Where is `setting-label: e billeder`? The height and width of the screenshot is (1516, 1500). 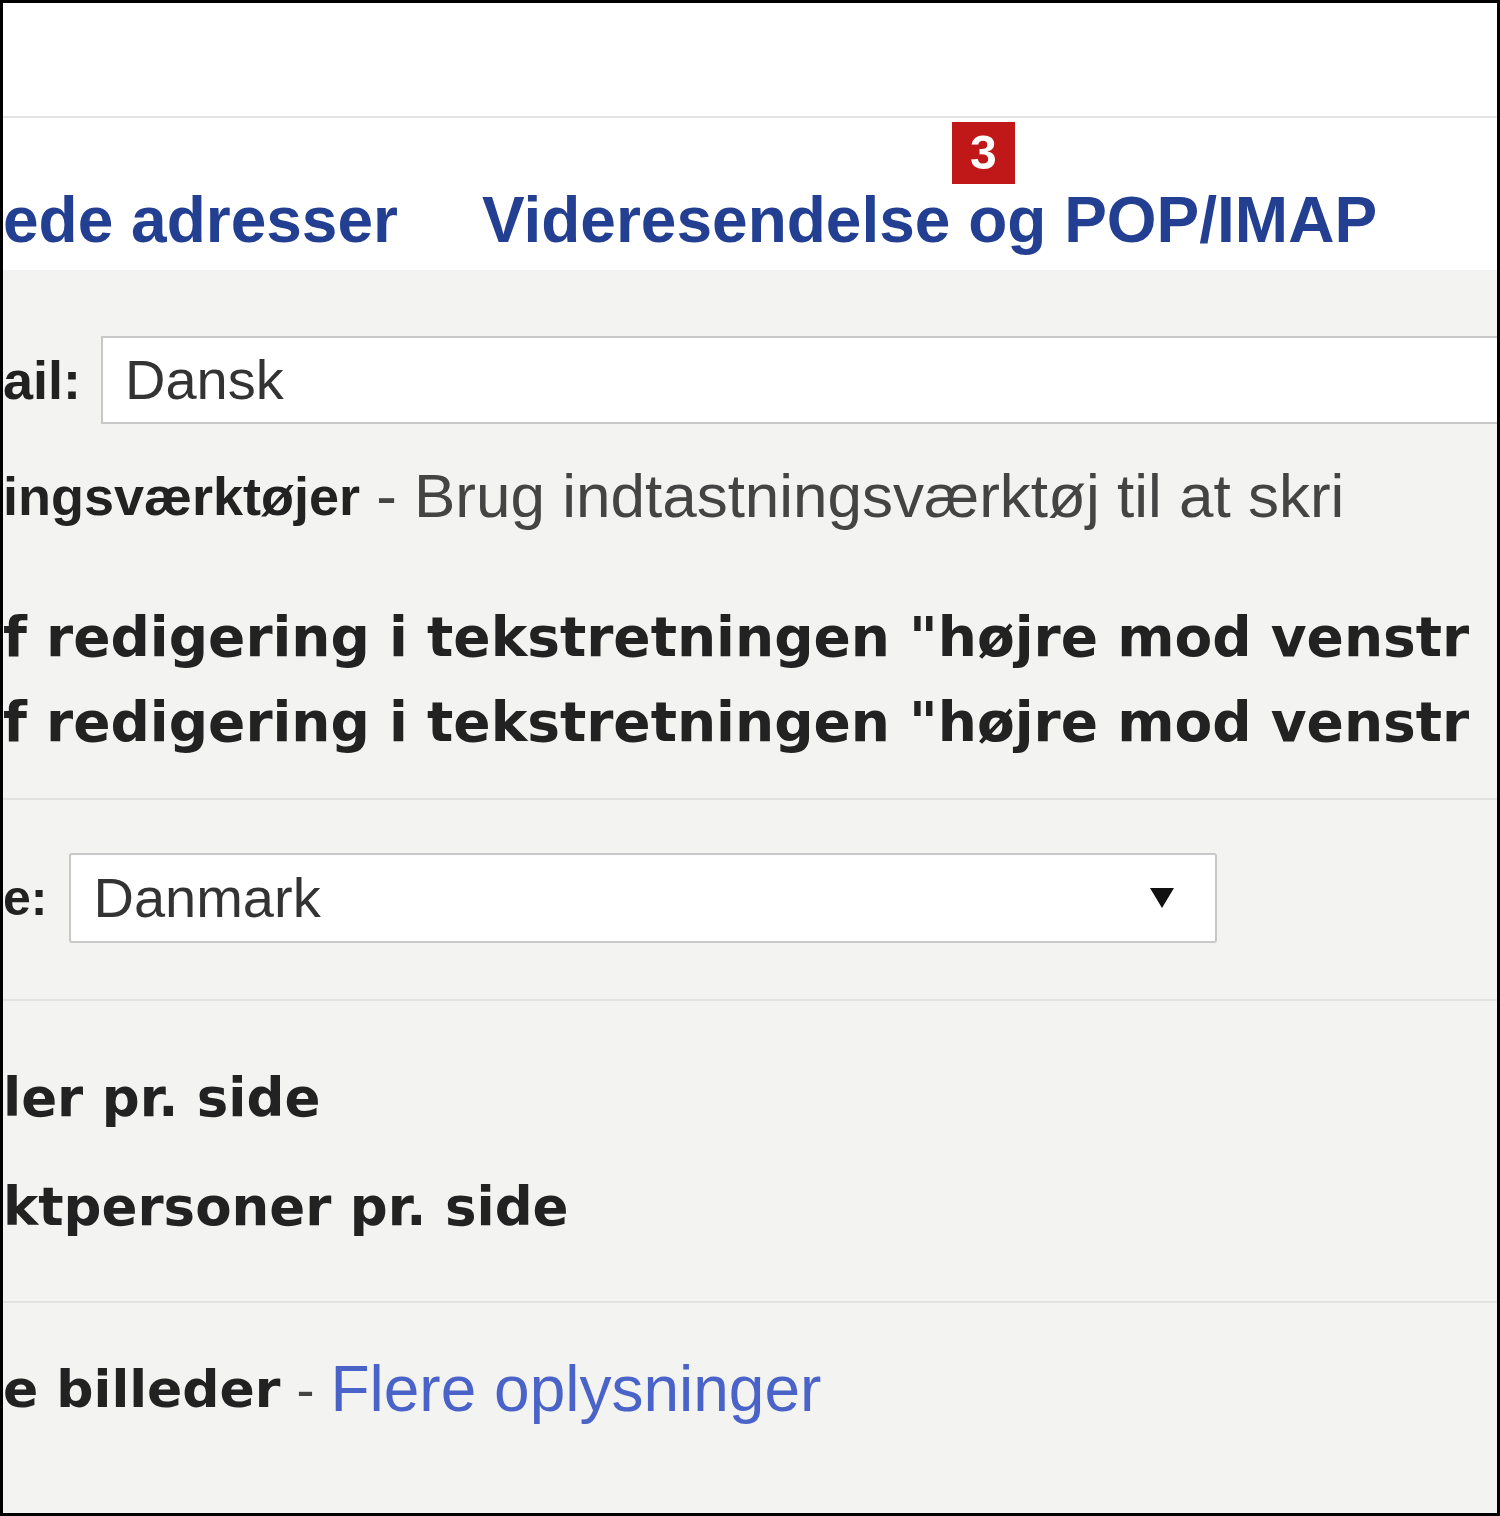 setting-label: e billeder is located at coordinates (142, 1389).